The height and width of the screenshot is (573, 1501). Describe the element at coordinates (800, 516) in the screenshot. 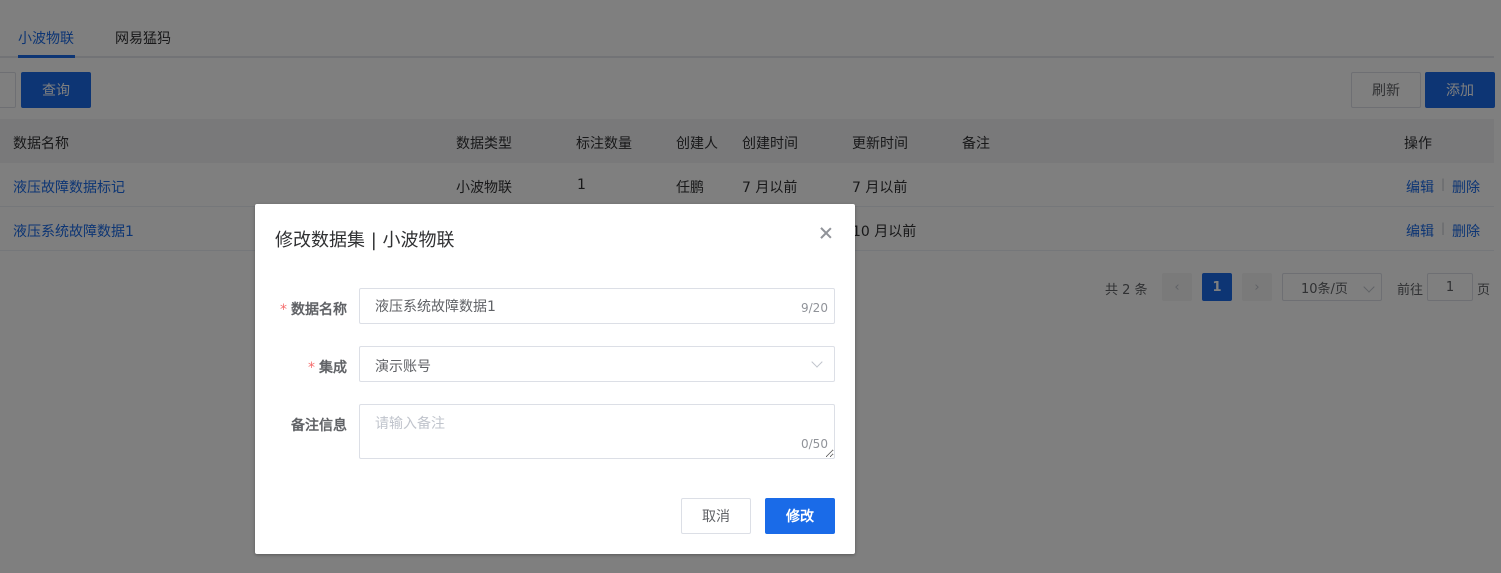

I see `confirm-modify-button: 修改` at that location.